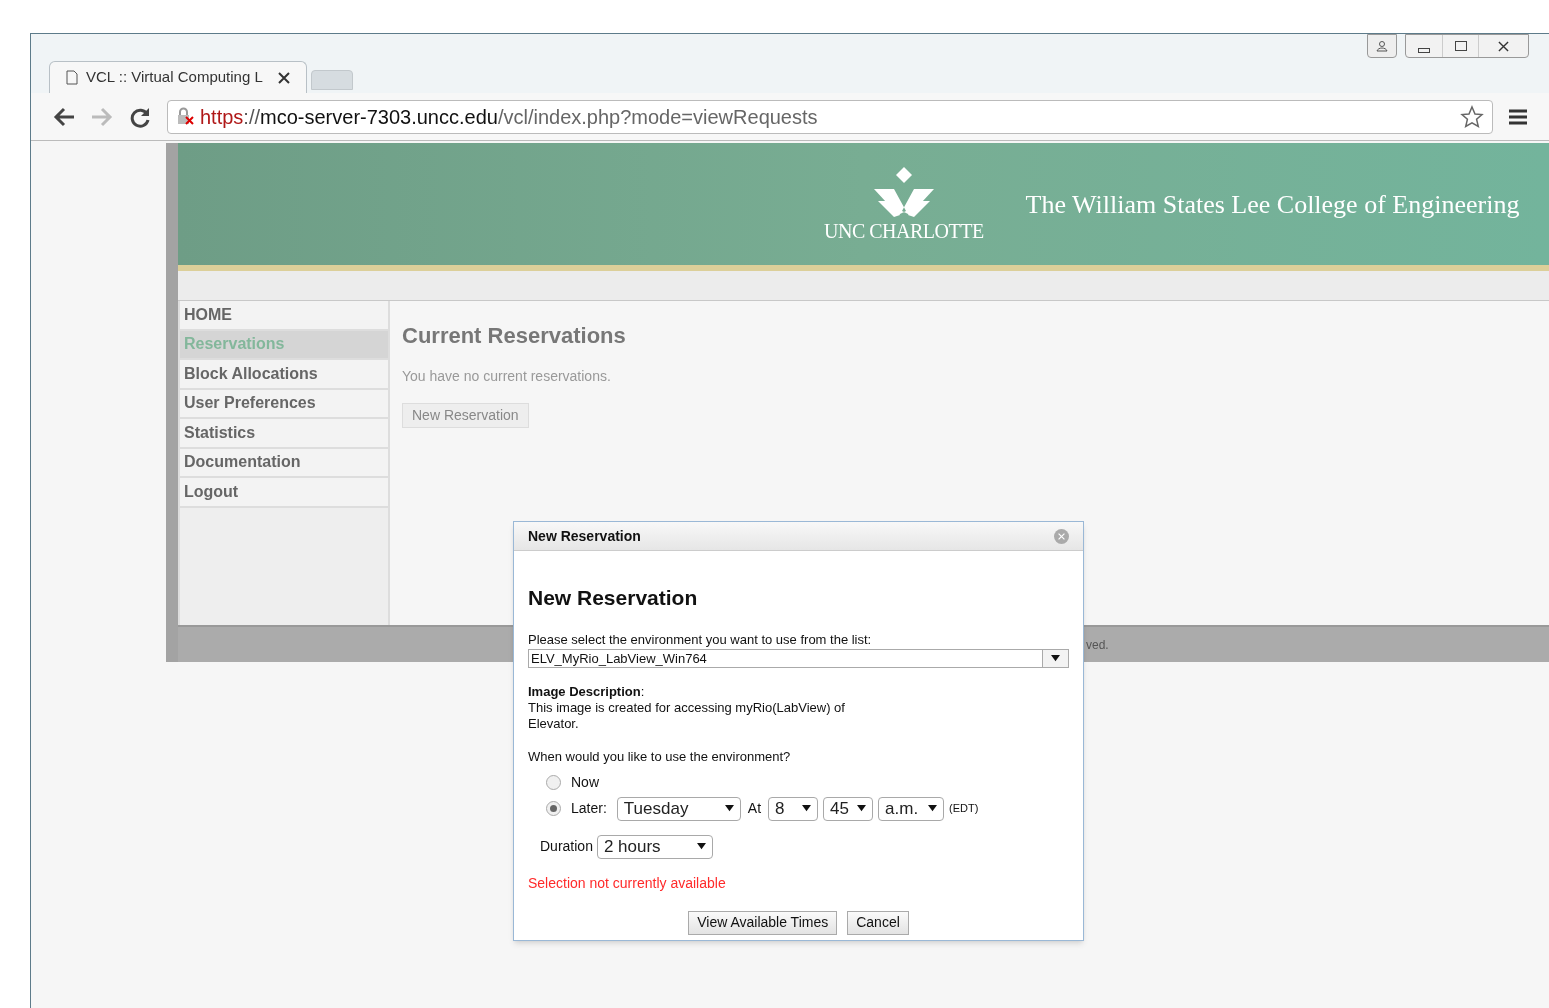  I want to click on at-label: At, so click(754, 808).